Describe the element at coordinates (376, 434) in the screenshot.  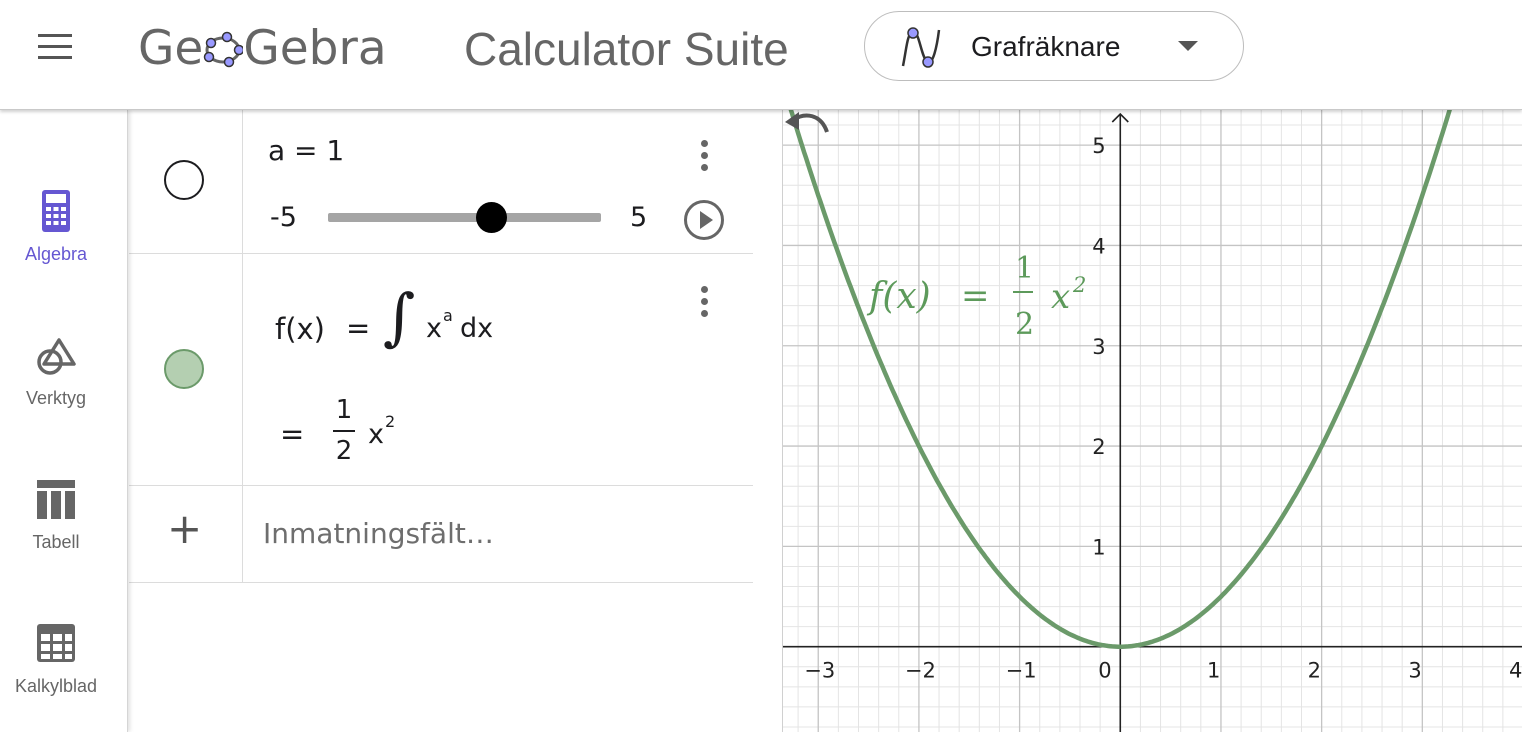
I see `result-base: x` at that location.